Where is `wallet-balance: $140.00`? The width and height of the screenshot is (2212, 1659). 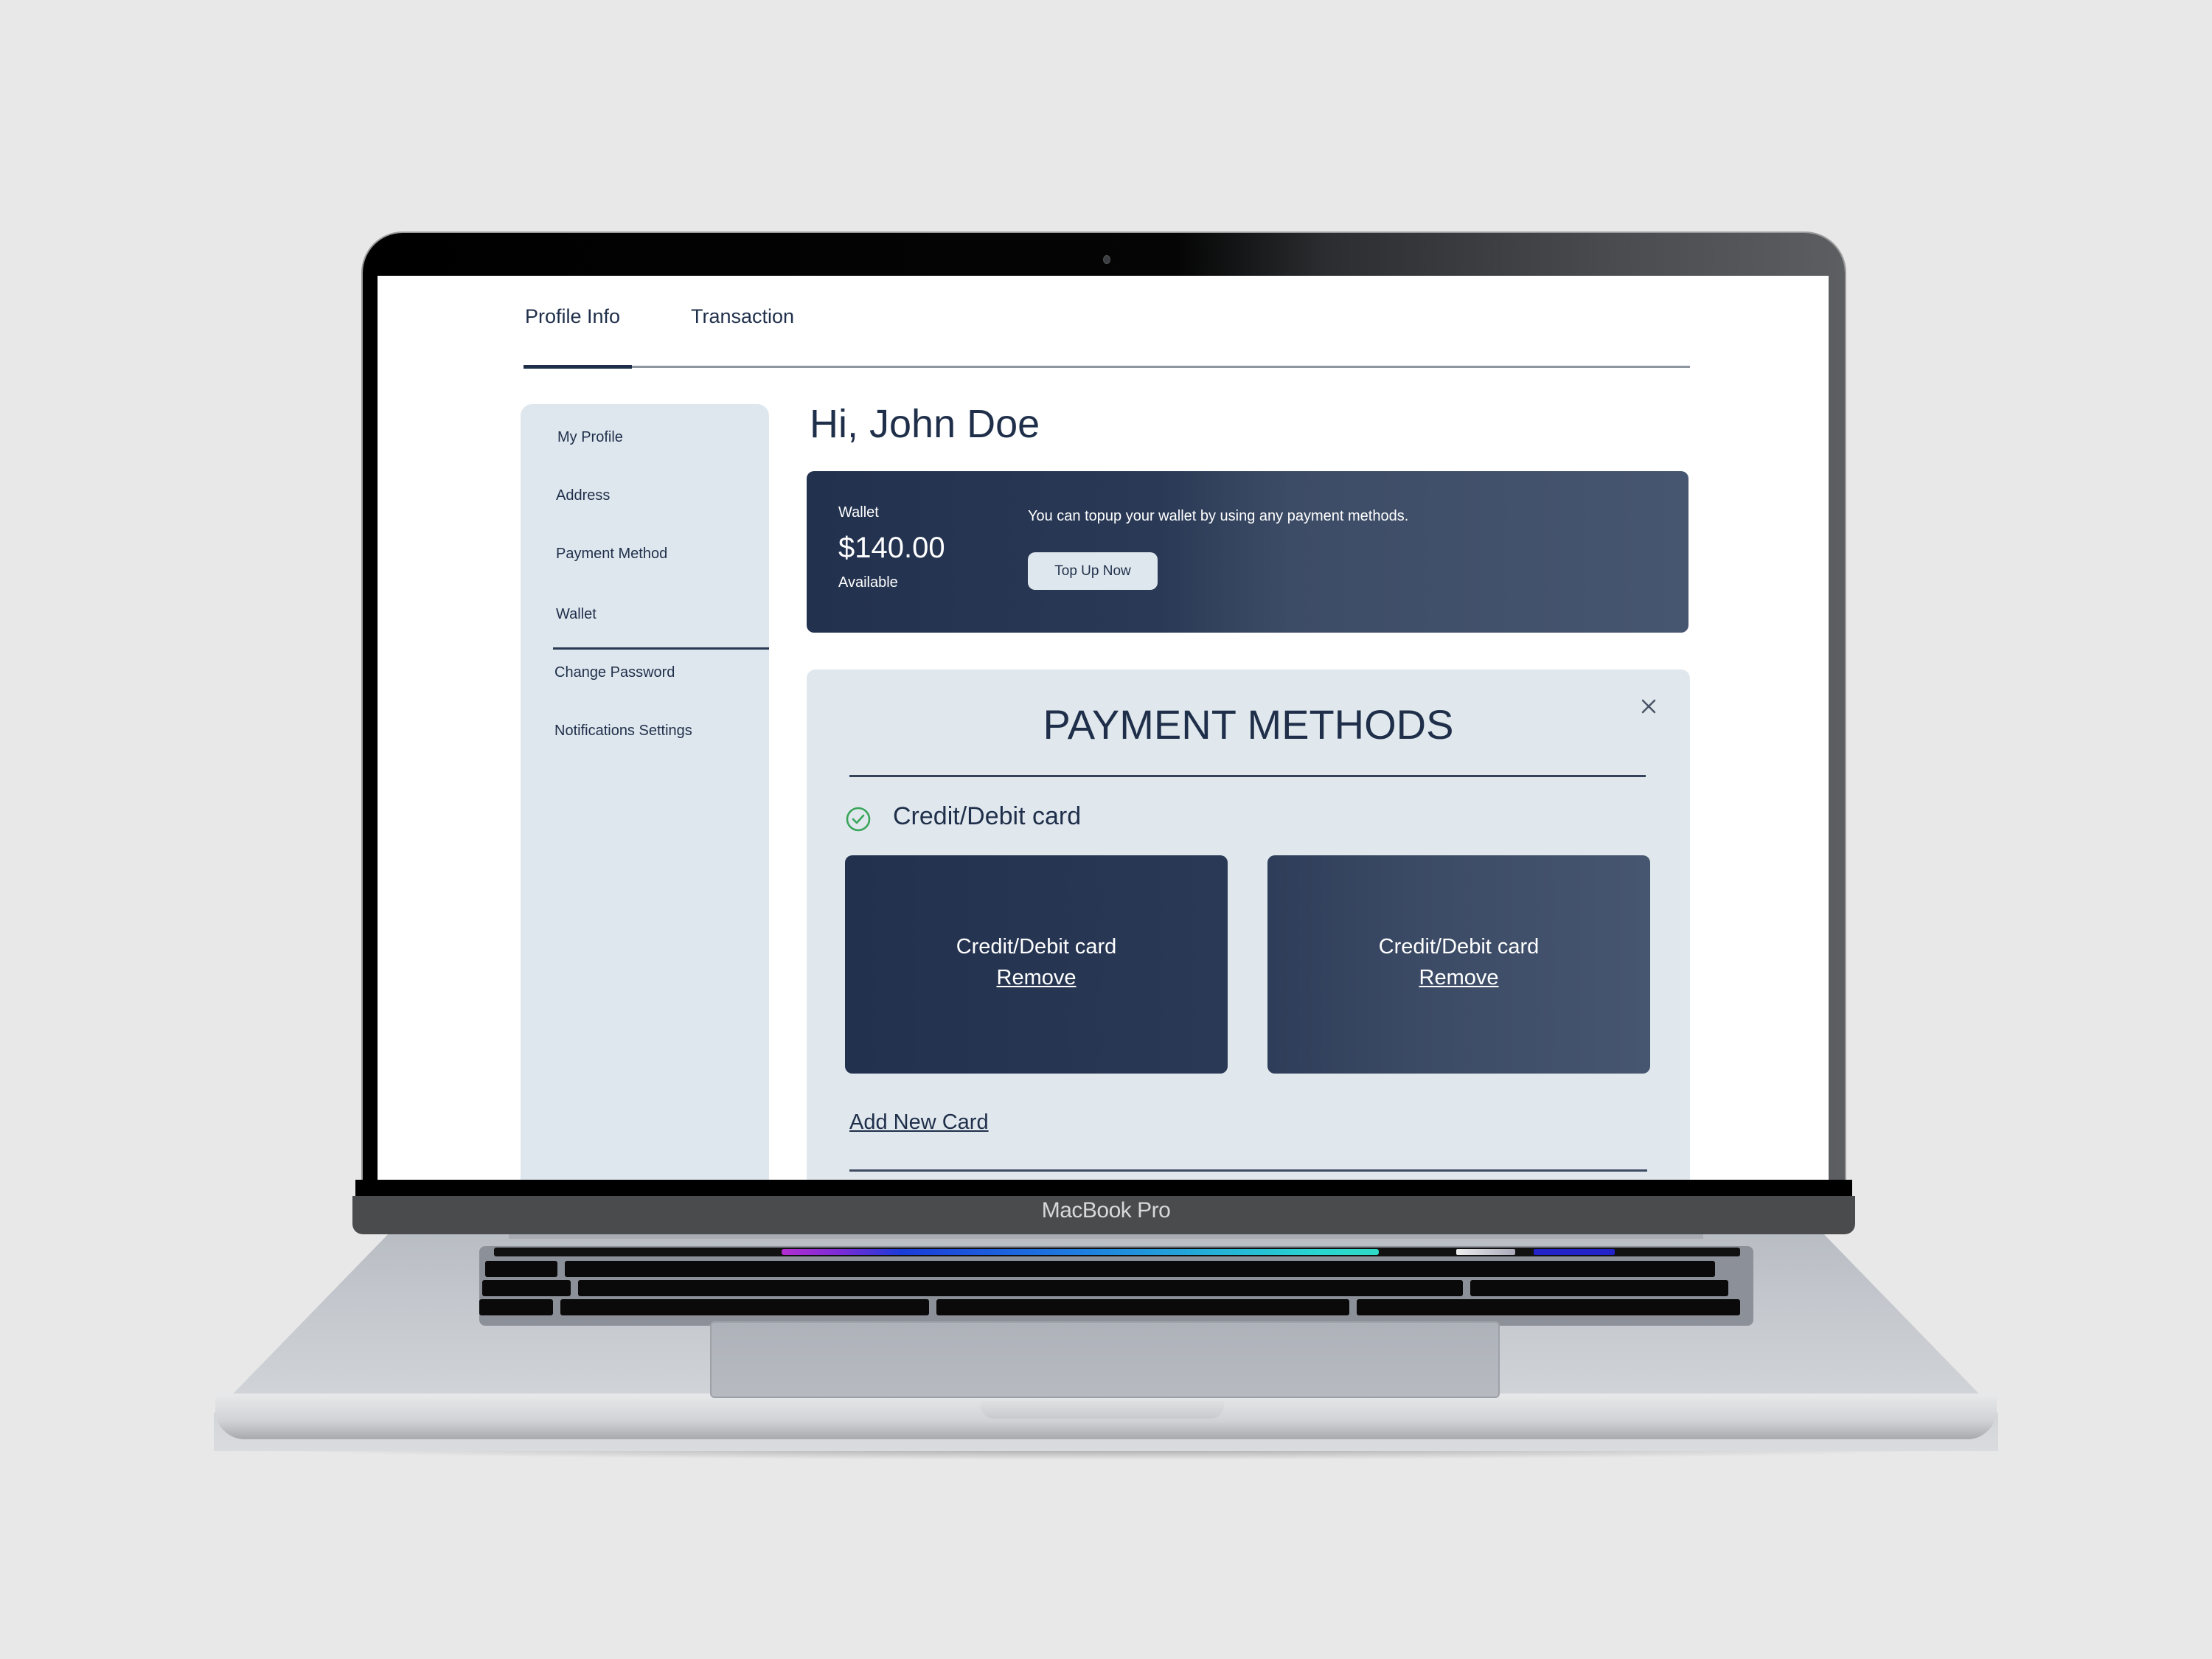 wallet-balance: $140.00 is located at coordinates (891, 548).